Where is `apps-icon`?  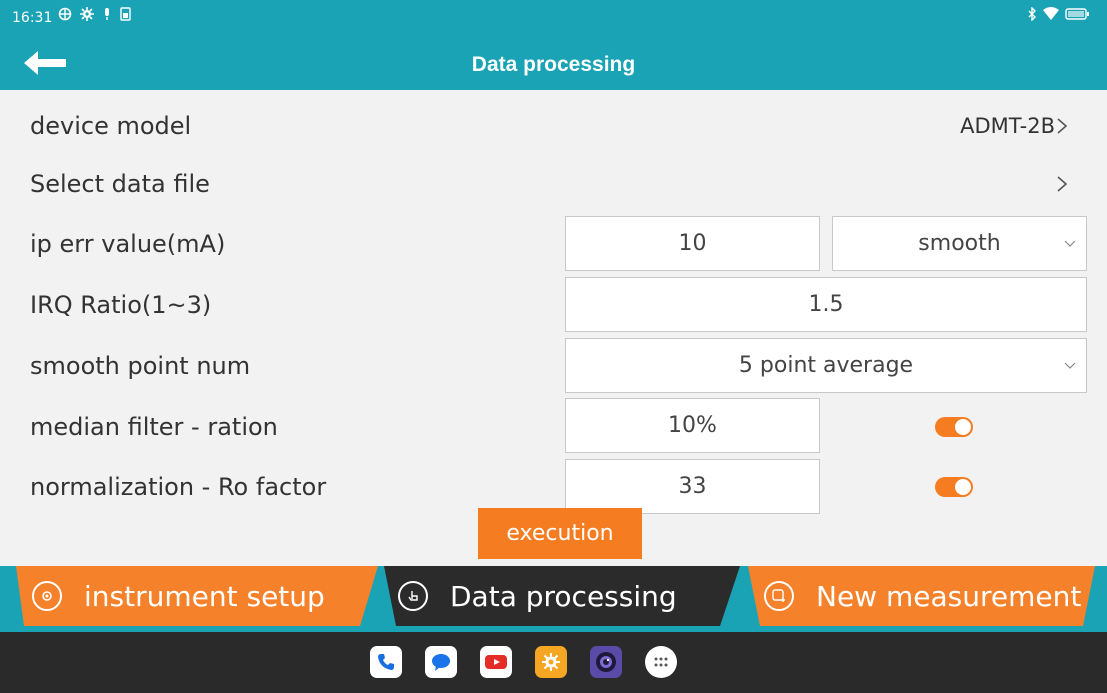
apps-icon is located at coordinates (661, 662).